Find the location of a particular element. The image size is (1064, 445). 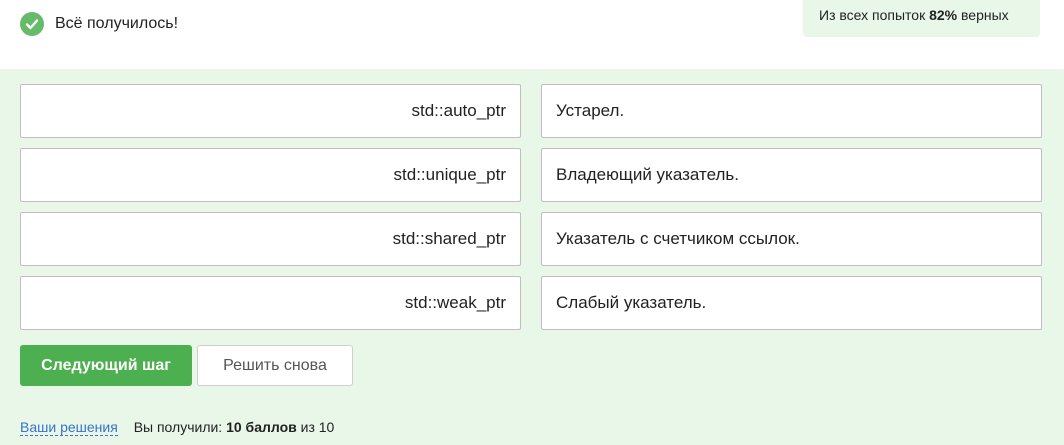

definition-cell: Указатель с счетчиком ссылок. is located at coordinates (791, 239).